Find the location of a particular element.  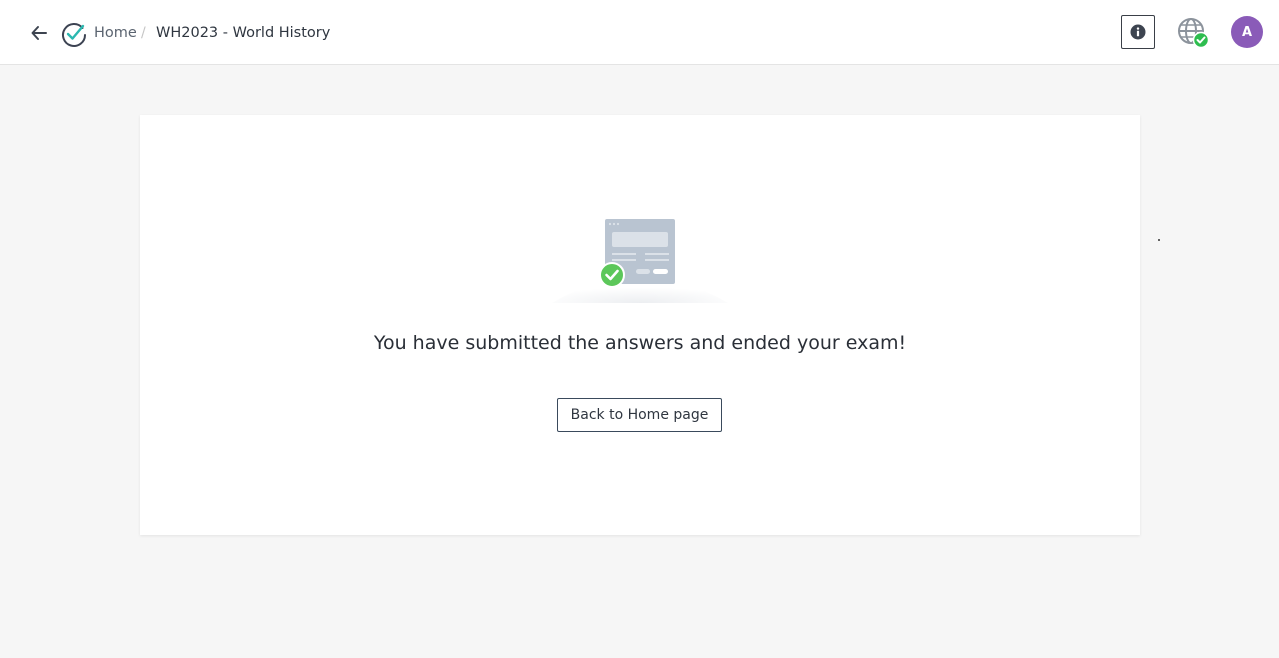

info-button is located at coordinates (1138, 32).